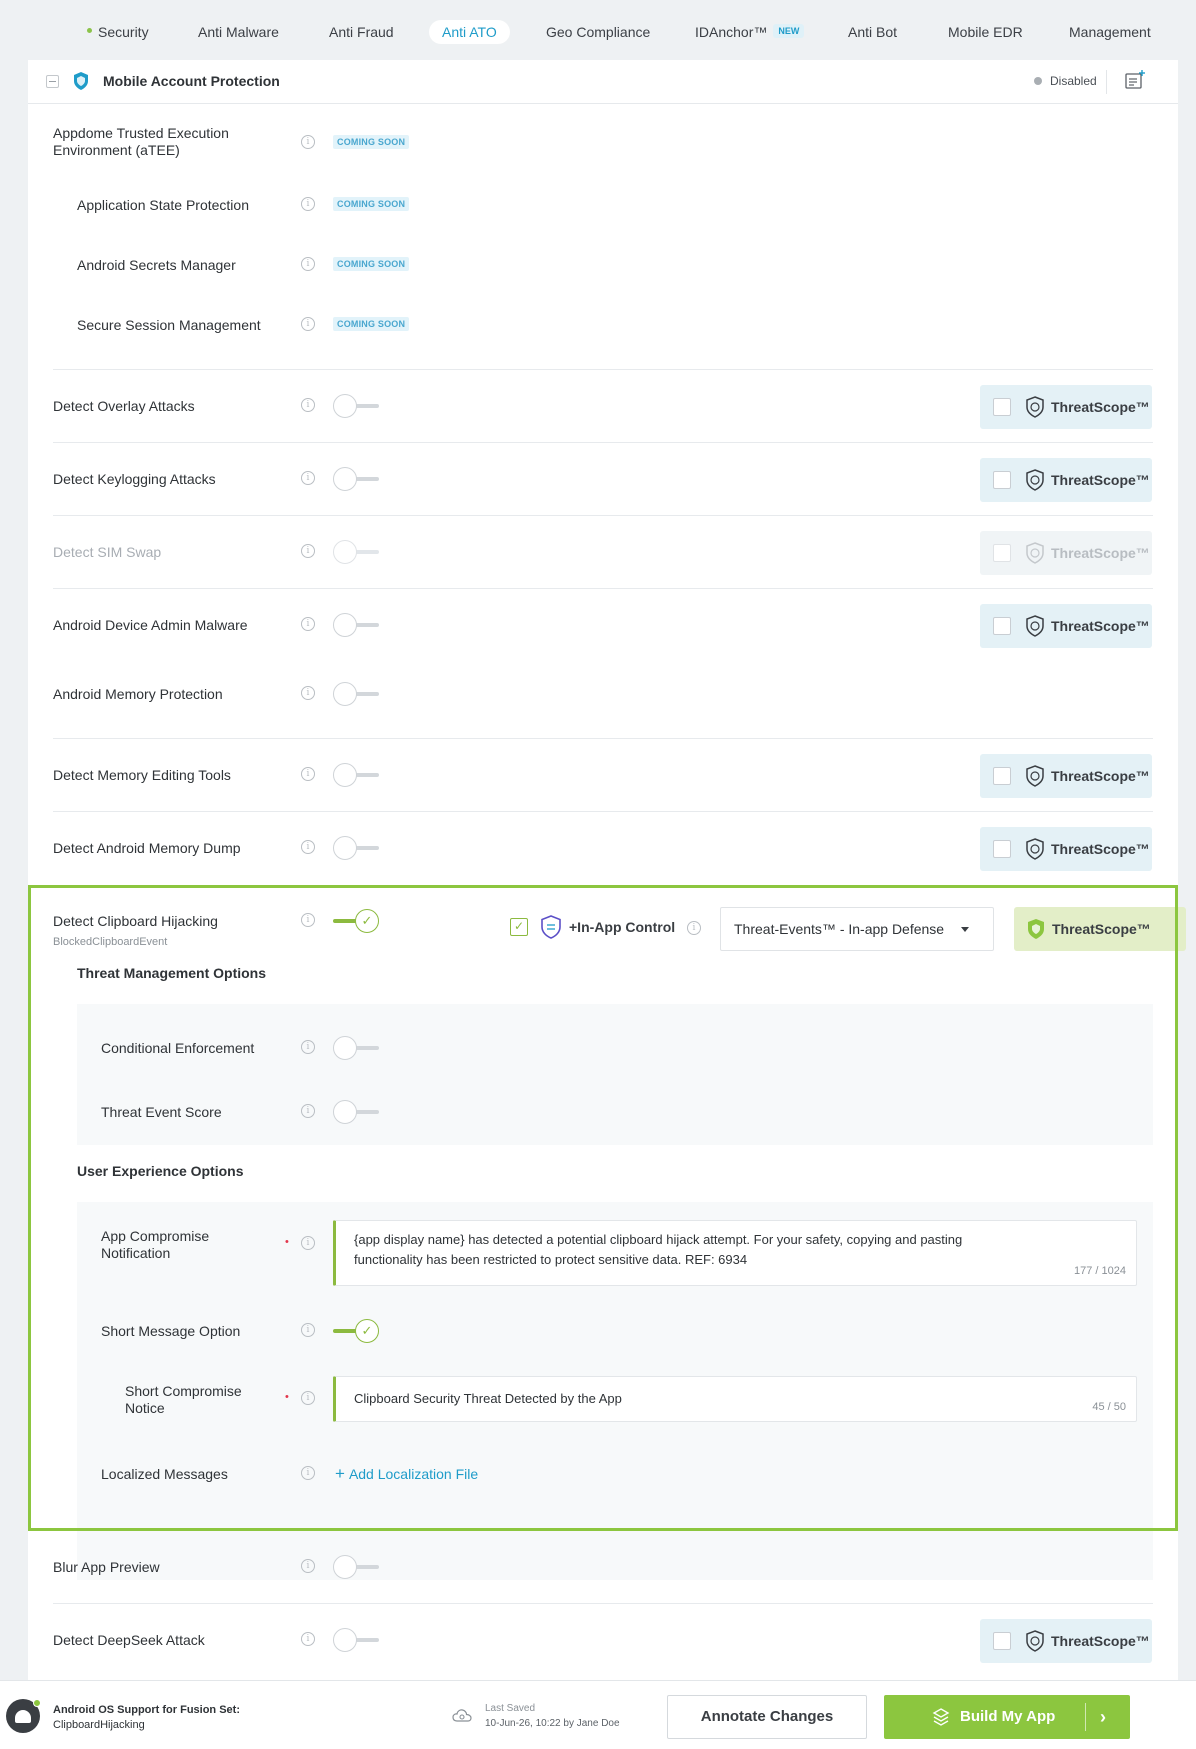  What do you see at coordinates (129, 1640) in the screenshot?
I see `row-label-deepseek: Detect DeepSeek Attack` at bounding box center [129, 1640].